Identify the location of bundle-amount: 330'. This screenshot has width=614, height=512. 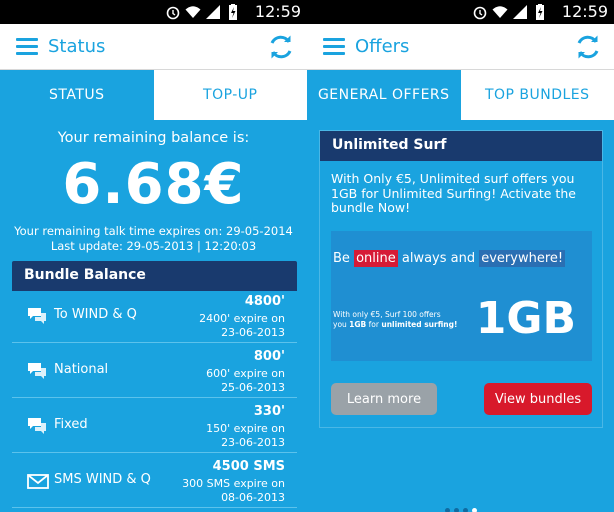
(269, 411).